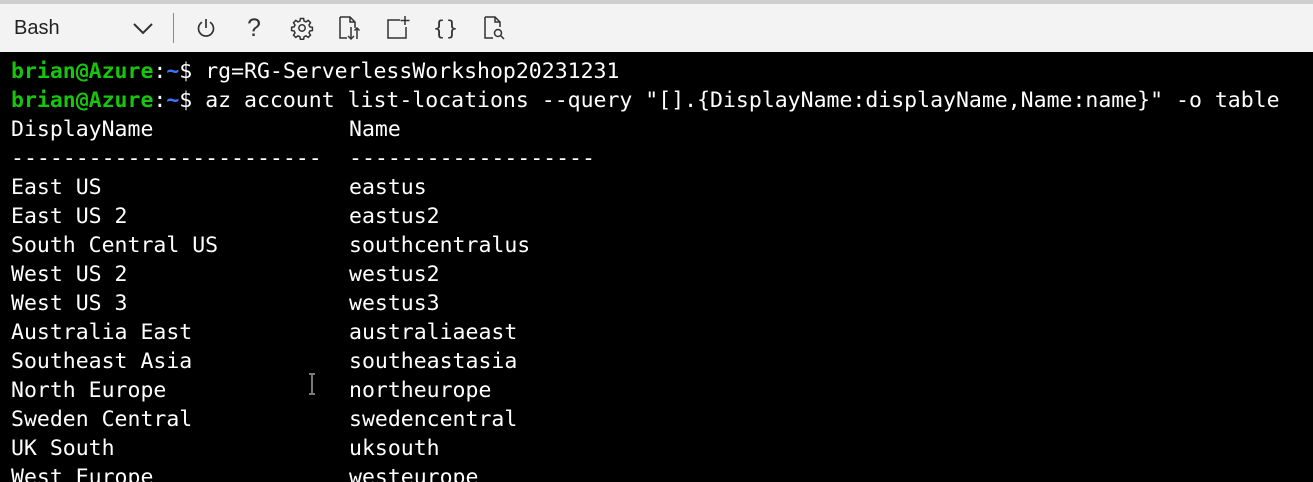 Image resolution: width=1313 pixels, height=482 pixels. I want to click on table-row: East US 2 eastus2, so click(662, 216).